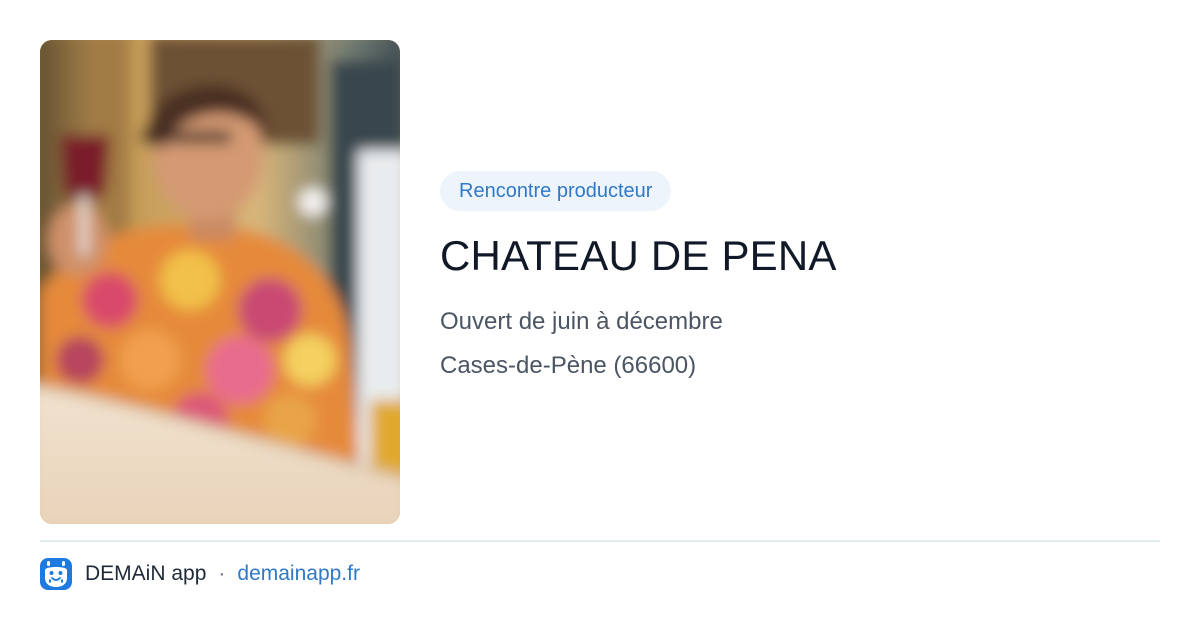 This screenshot has height=630, width=1200. Describe the element at coordinates (600, 541) in the screenshot. I see `footer-divider` at that location.